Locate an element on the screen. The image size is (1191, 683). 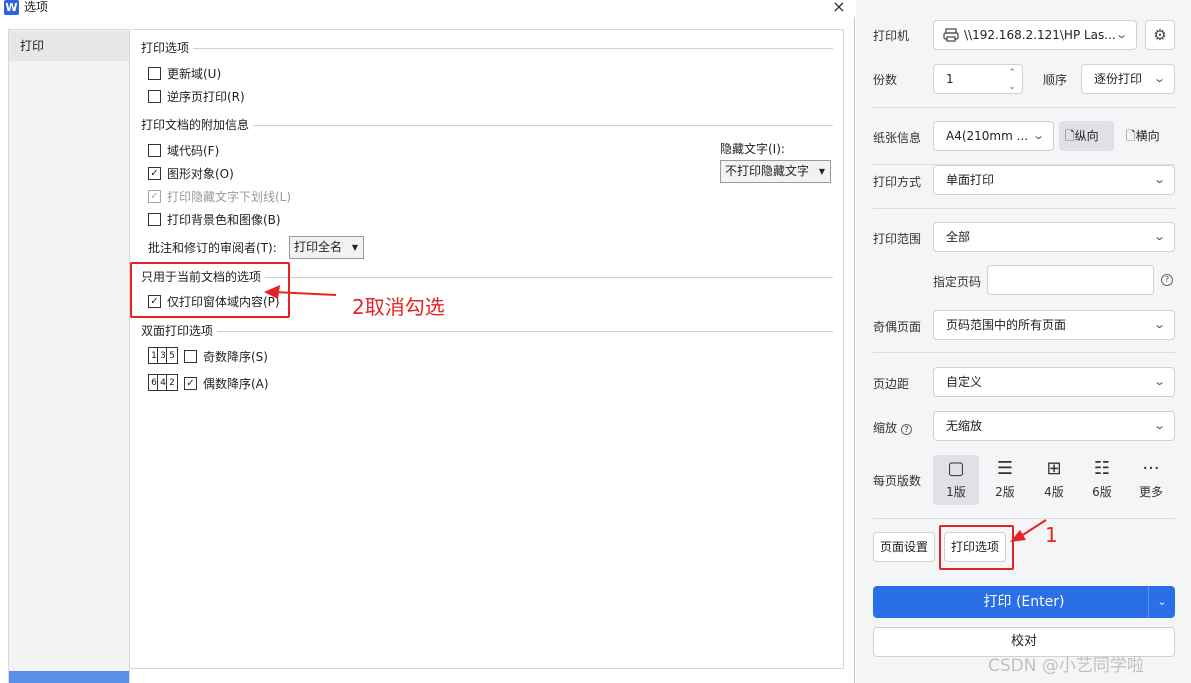
printer-properties-button: ⚙ is located at coordinates (1160, 35).